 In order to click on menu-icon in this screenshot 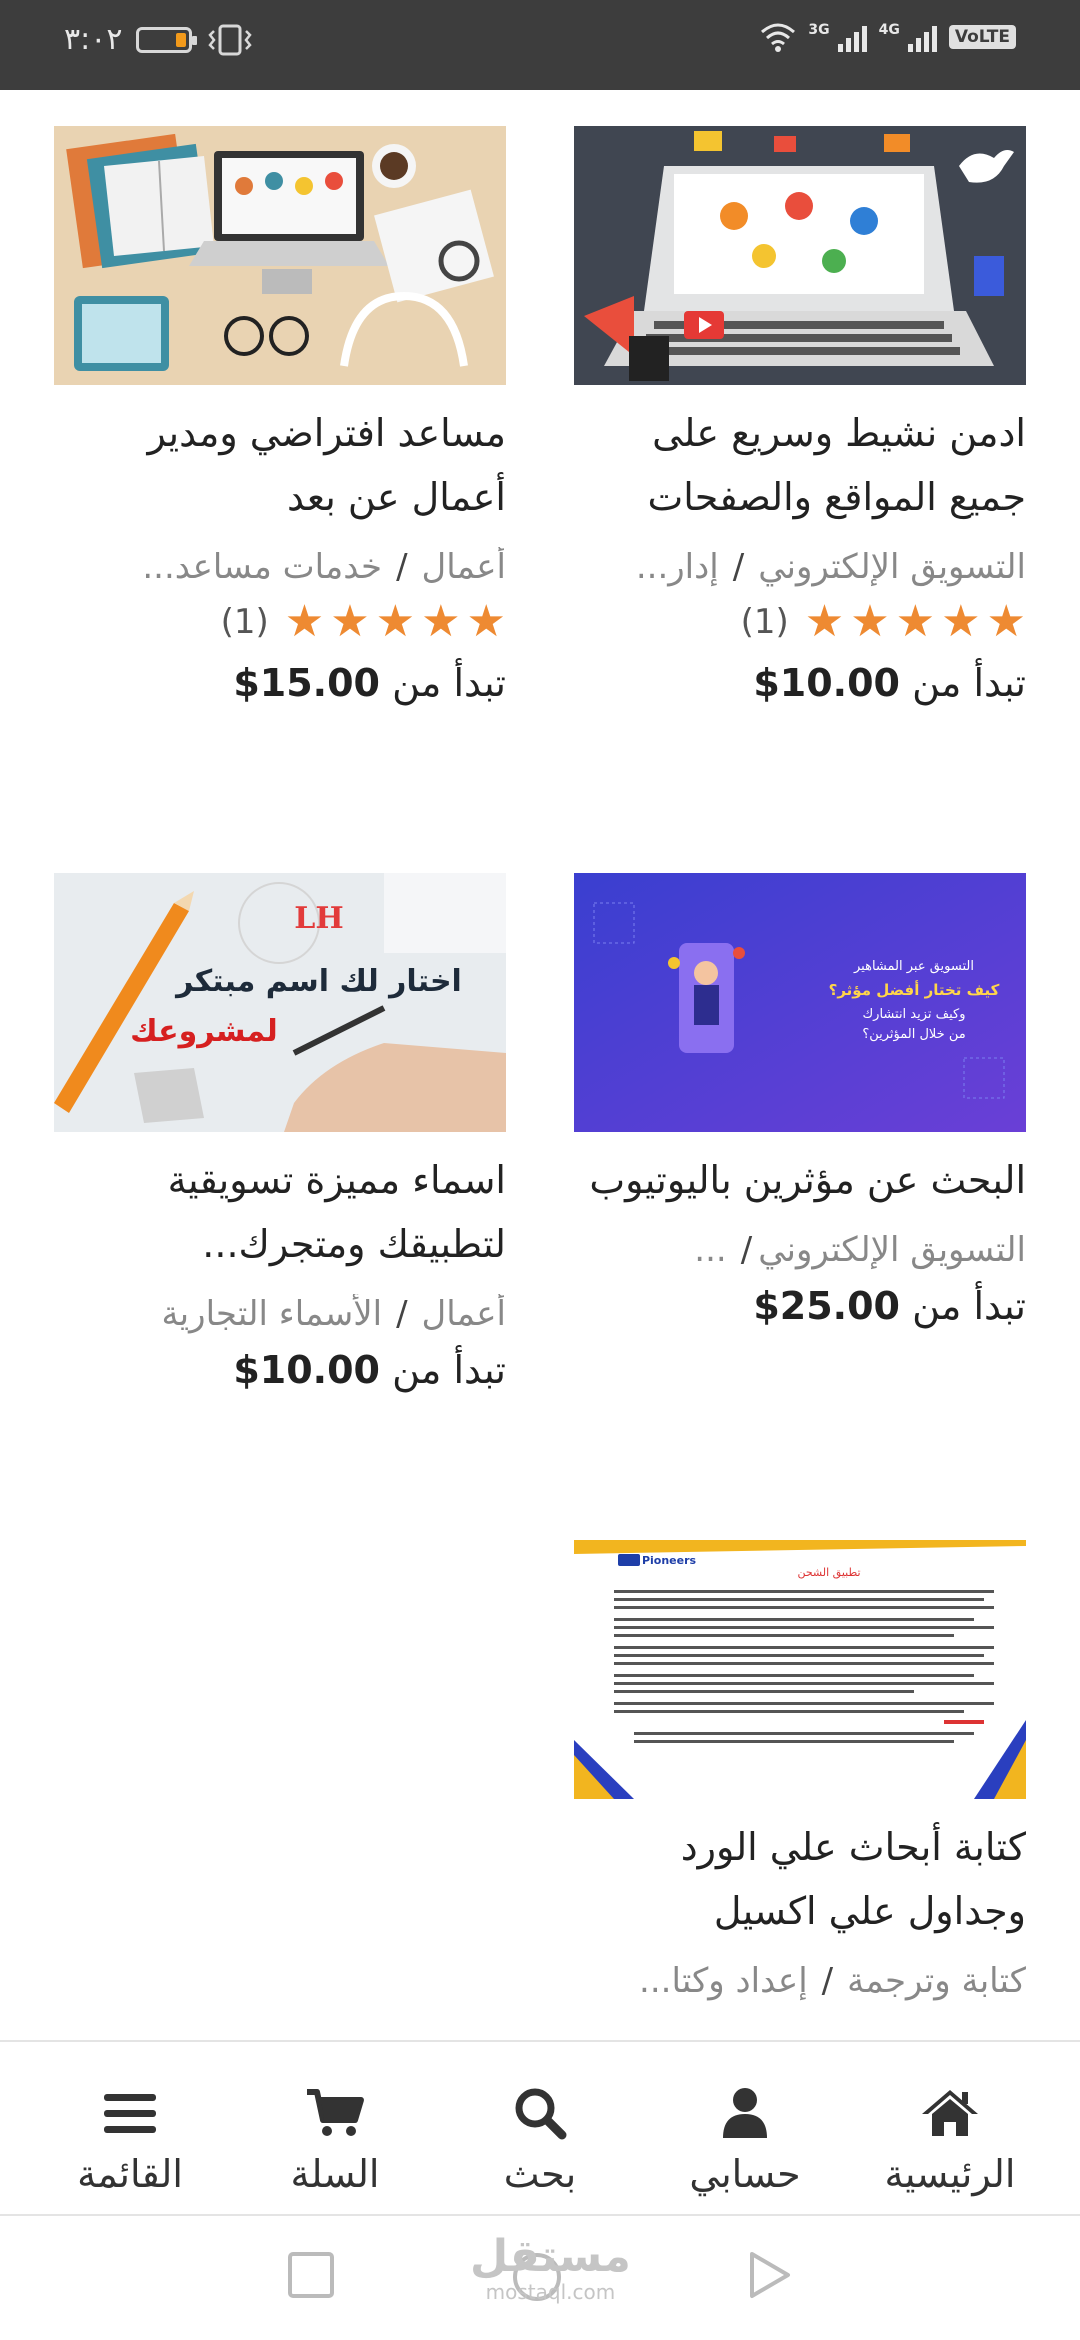, I will do `click(130, 2113)`.